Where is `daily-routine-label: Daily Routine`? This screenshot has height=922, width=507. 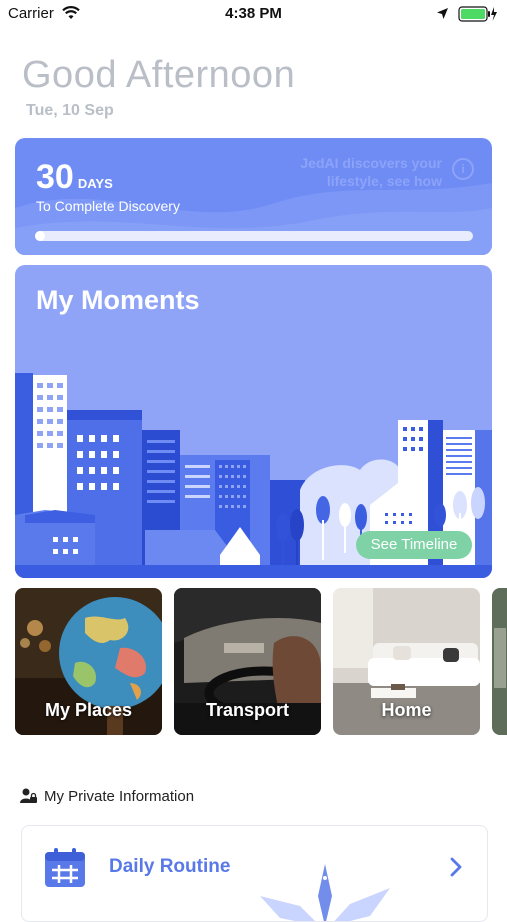
daily-routine-label: Daily Routine is located at coordinates (170, 866).